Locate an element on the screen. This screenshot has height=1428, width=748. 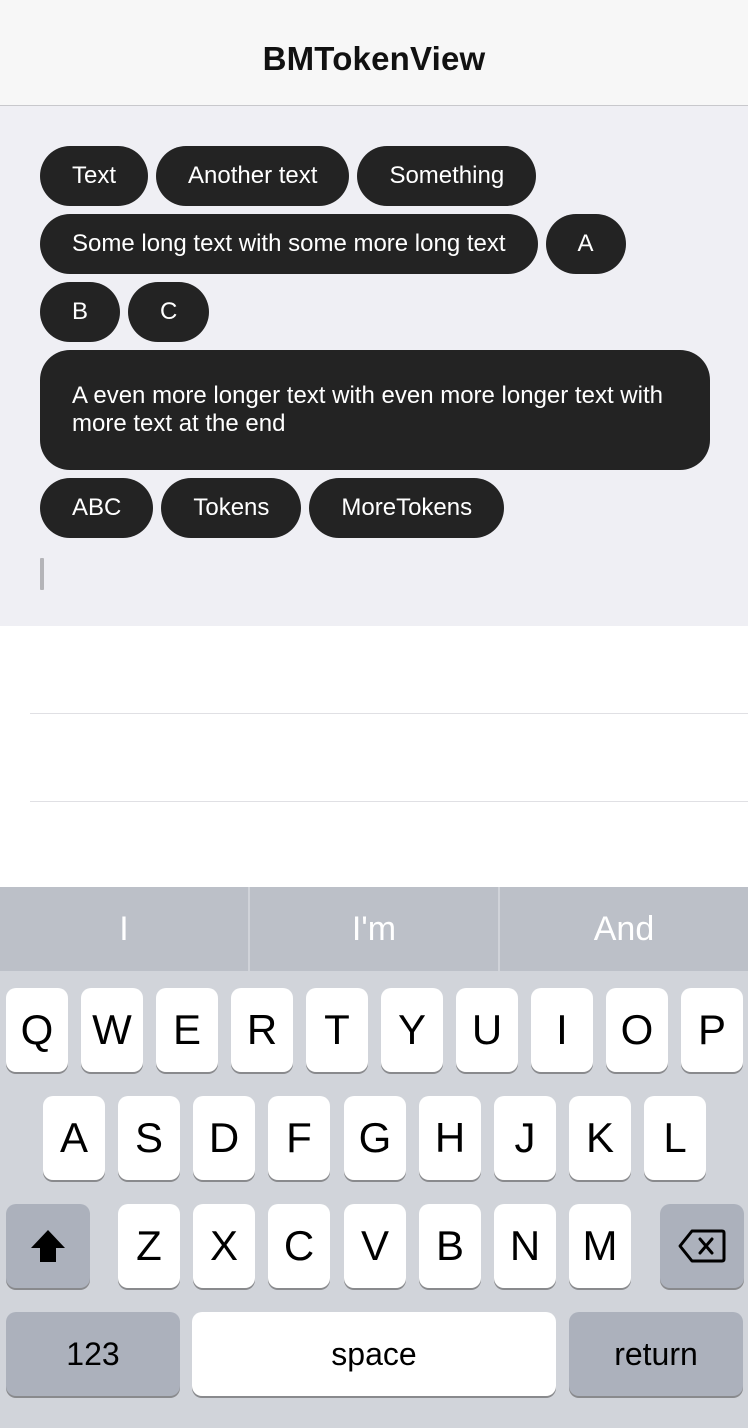
backspace-icon is located at coordinates (702, 1246).